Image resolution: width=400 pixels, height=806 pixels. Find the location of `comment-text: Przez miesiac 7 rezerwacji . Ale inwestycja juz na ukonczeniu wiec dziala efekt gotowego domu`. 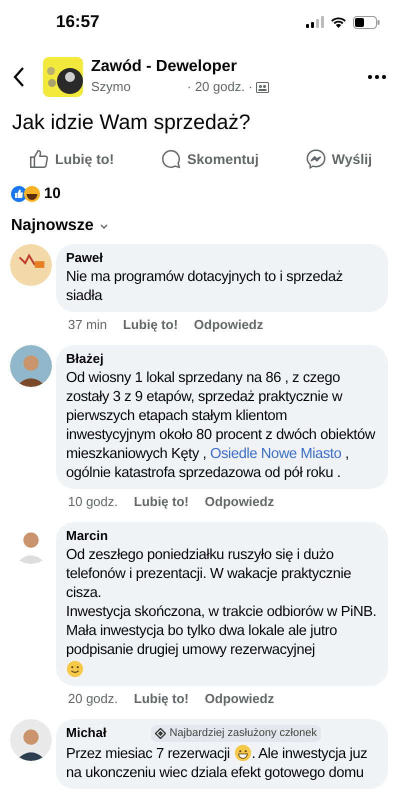

comment-text: Przez miesiac 7 rezerwacji . Ale inwestycja juz na ukonczeniu wiec dziala efekt gotowego domu is located at coordinates (217, 763).